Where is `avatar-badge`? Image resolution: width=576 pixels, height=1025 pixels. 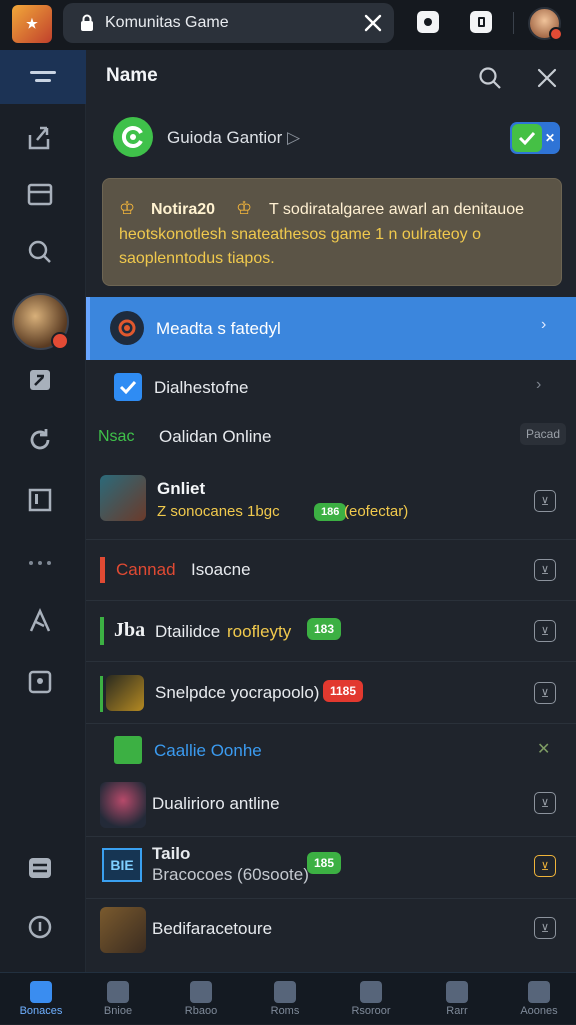
avatar-badge is located at coordinates (60, 341).